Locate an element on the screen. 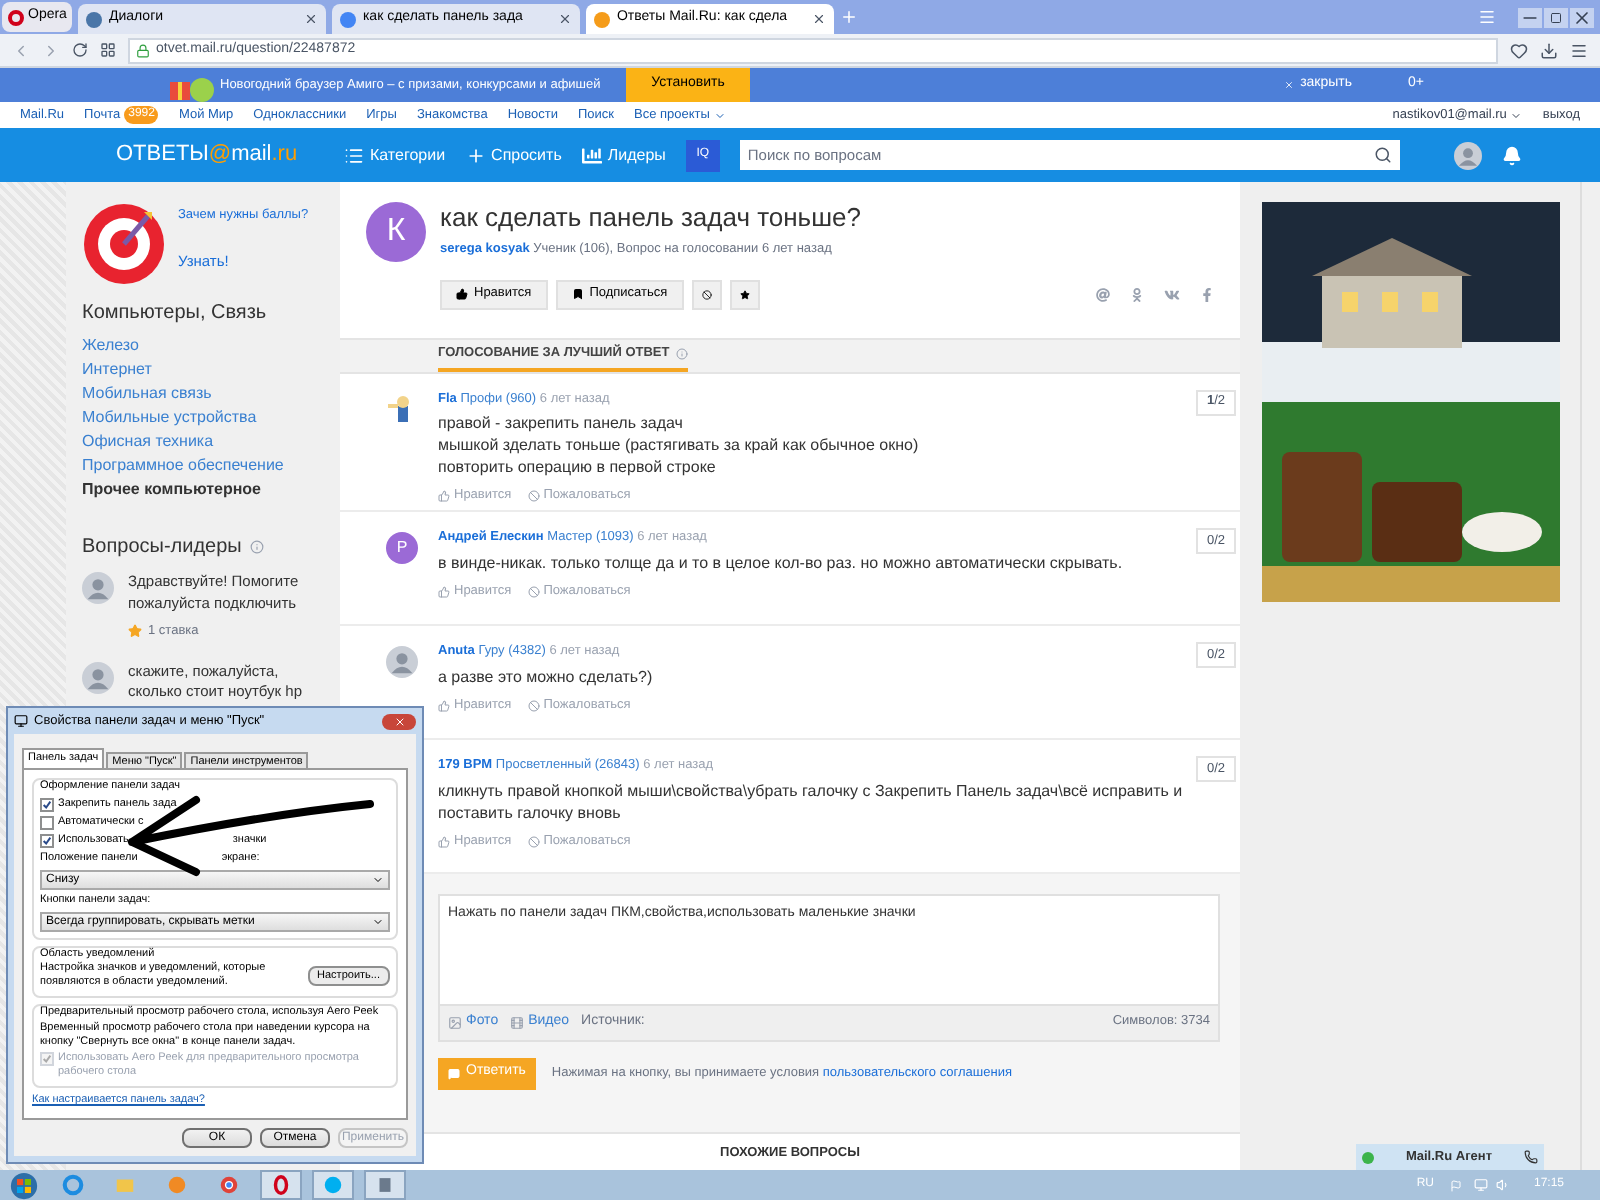 The width and height of the screenshot is (1600, 1200). category-link: Интернет is located at coordinates (203, 370).